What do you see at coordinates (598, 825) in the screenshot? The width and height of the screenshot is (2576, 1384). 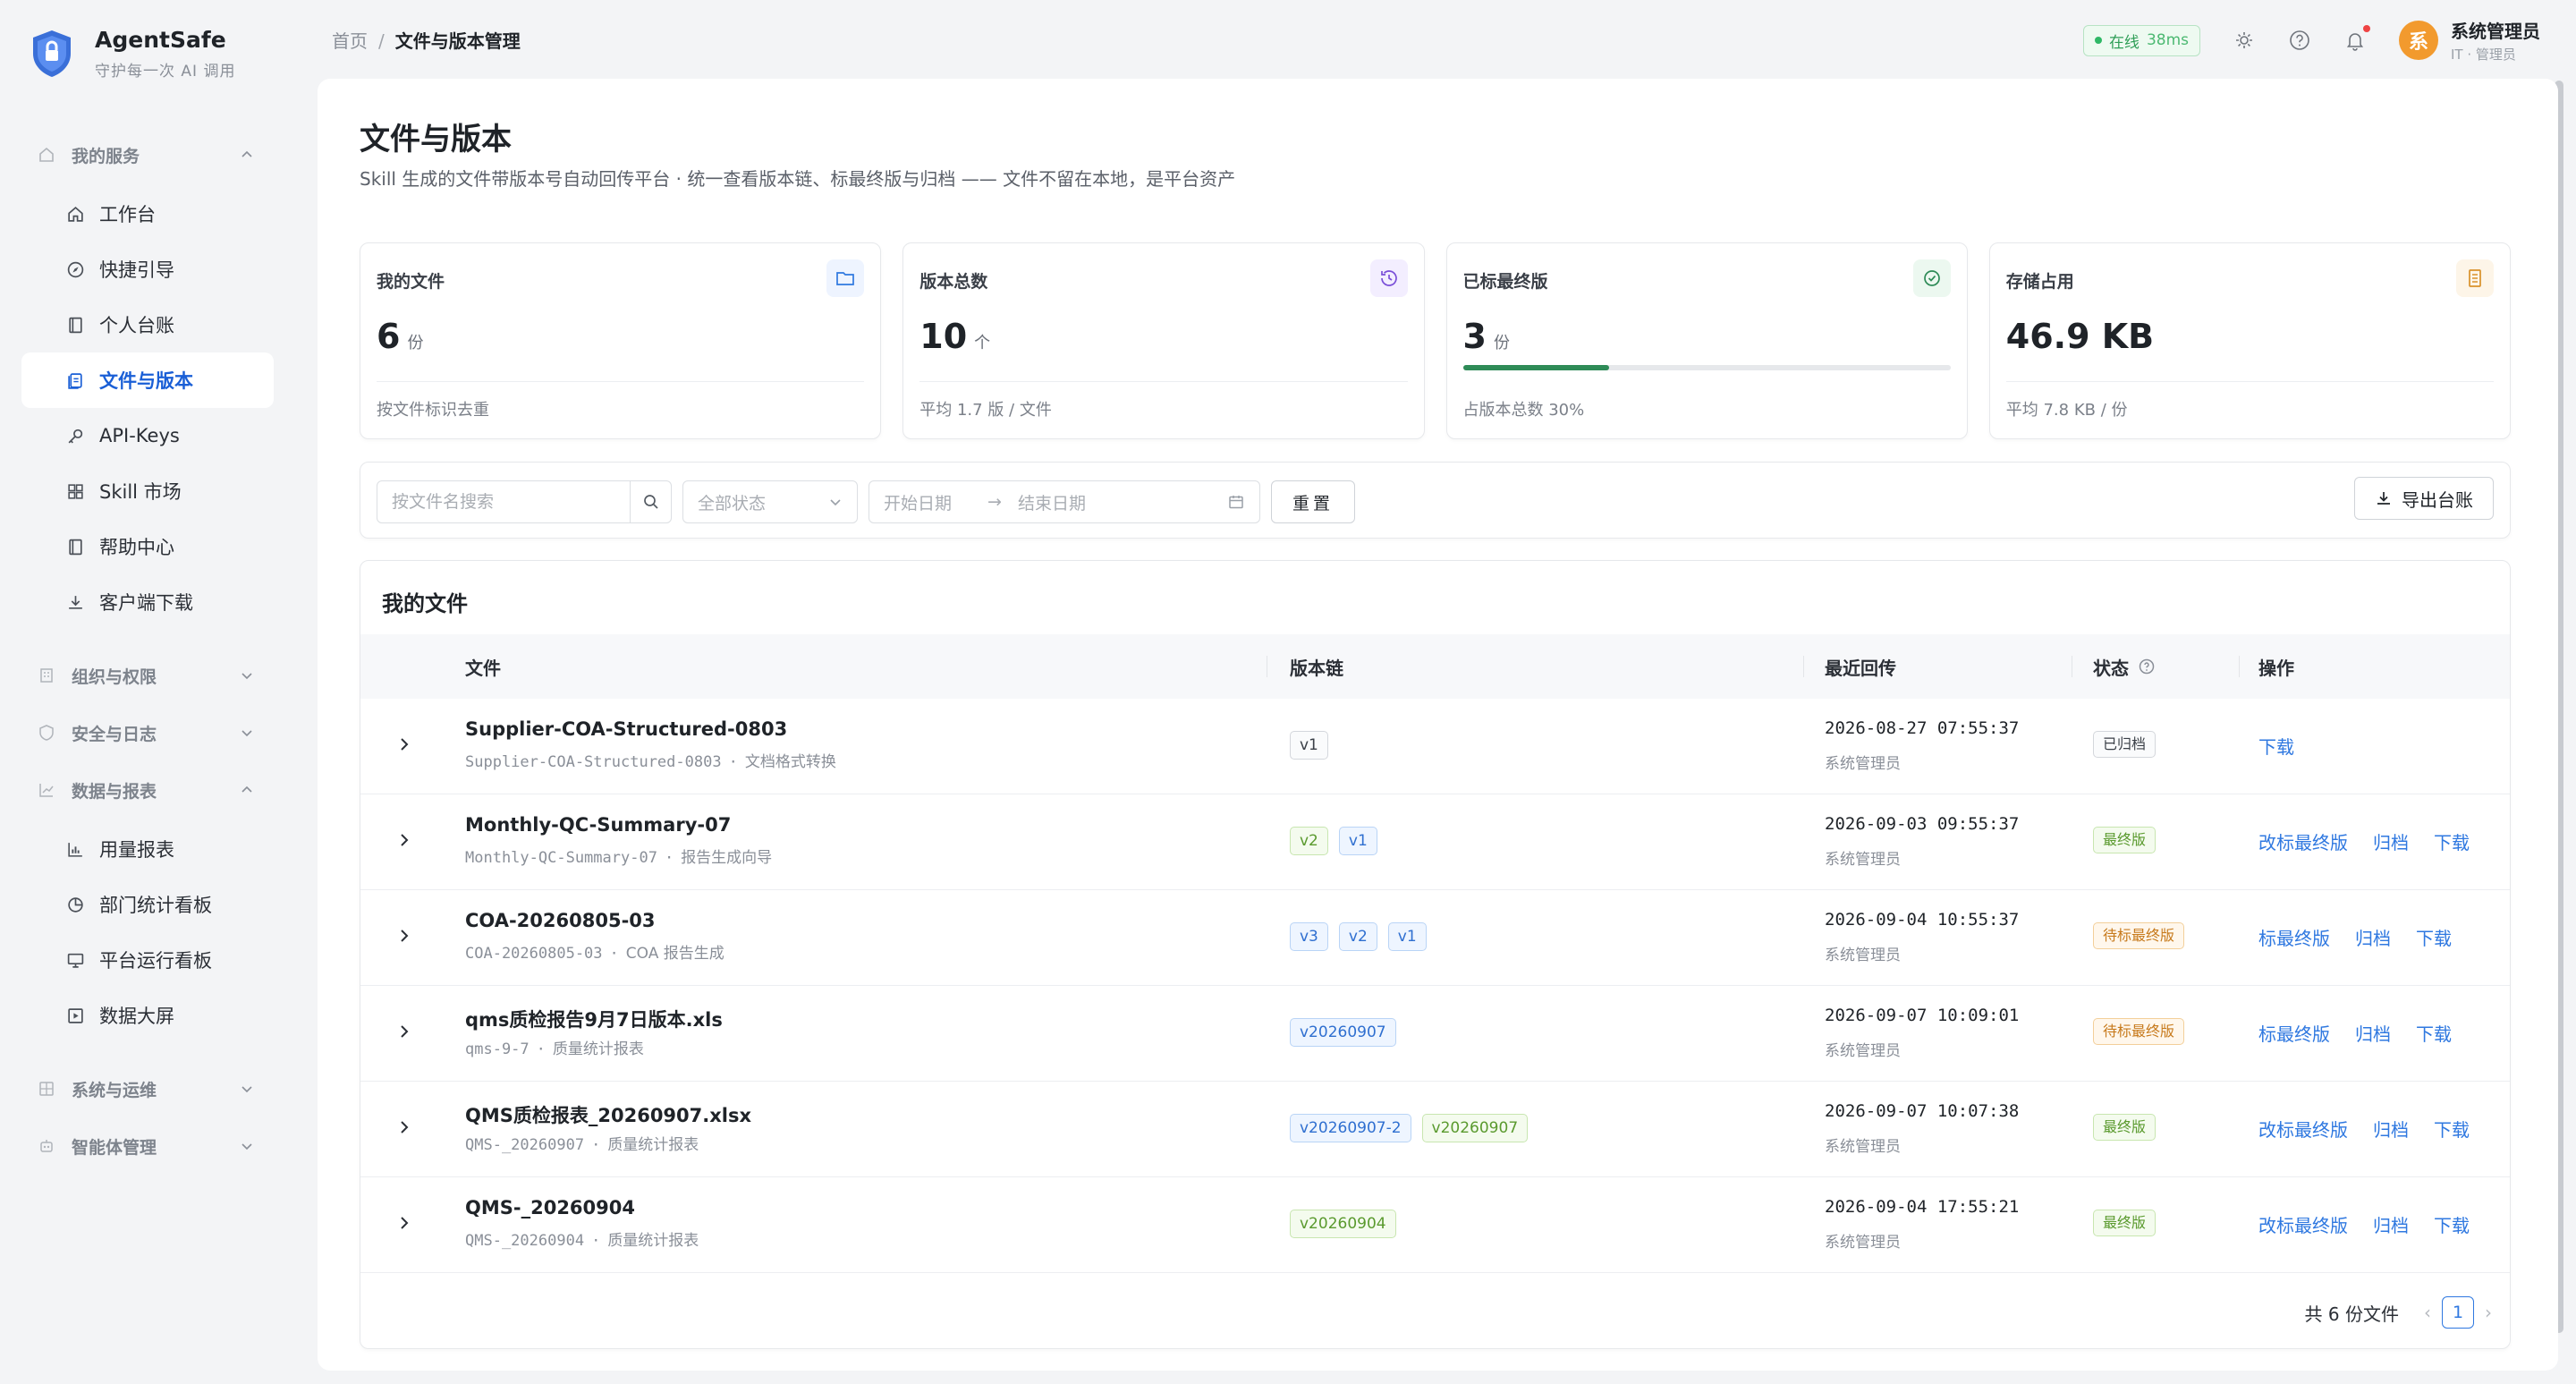 I see `file-name: Monthly-QC-Summary-07` at bounding box center [598, 825].